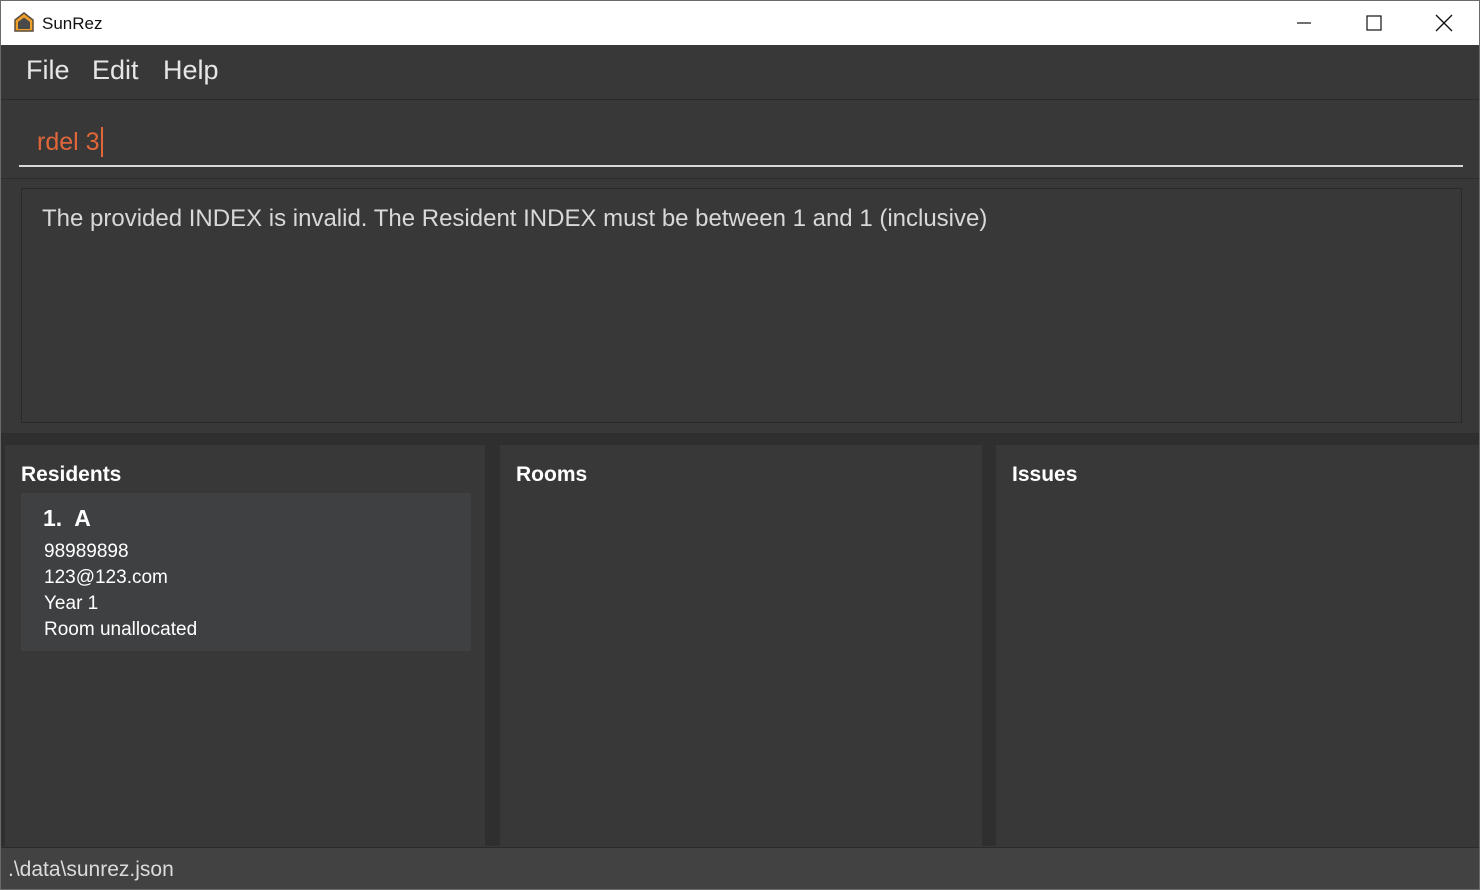 The height and width of the screenshot is (890, 1480). Describe the element at coordinates (82, 518) in the screenshot. I see `resident-name: A` at that location.